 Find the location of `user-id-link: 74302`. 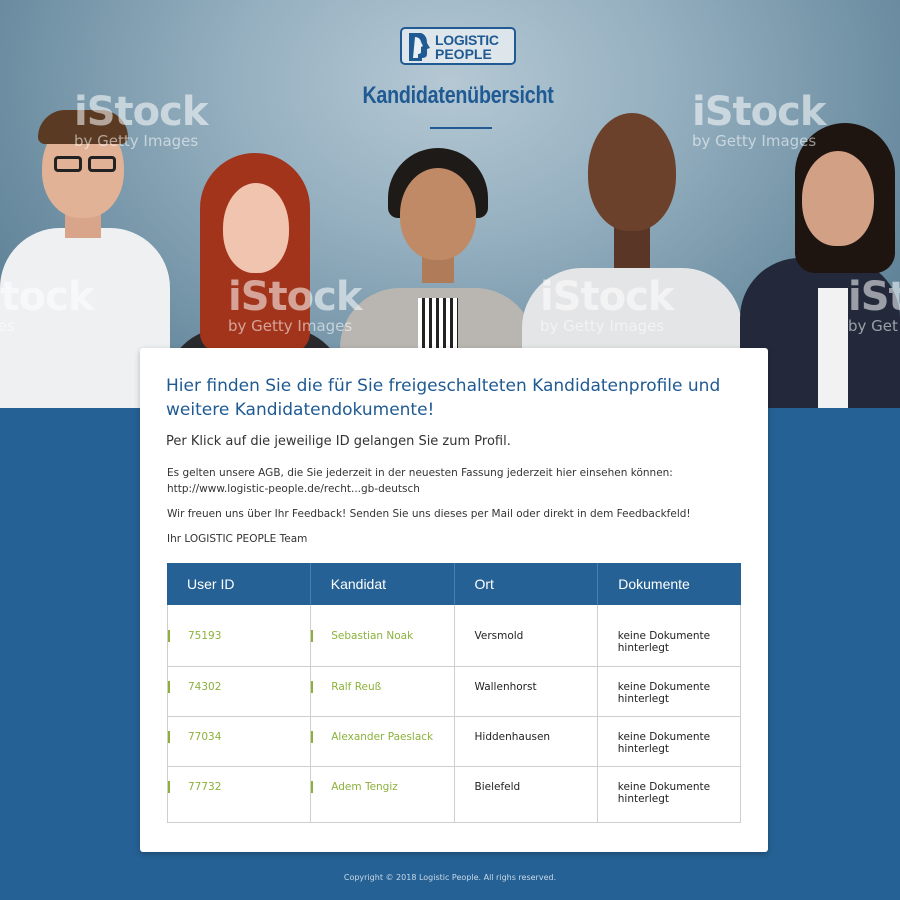

user-id-link: 74302 is located at coordinates (240, 691).